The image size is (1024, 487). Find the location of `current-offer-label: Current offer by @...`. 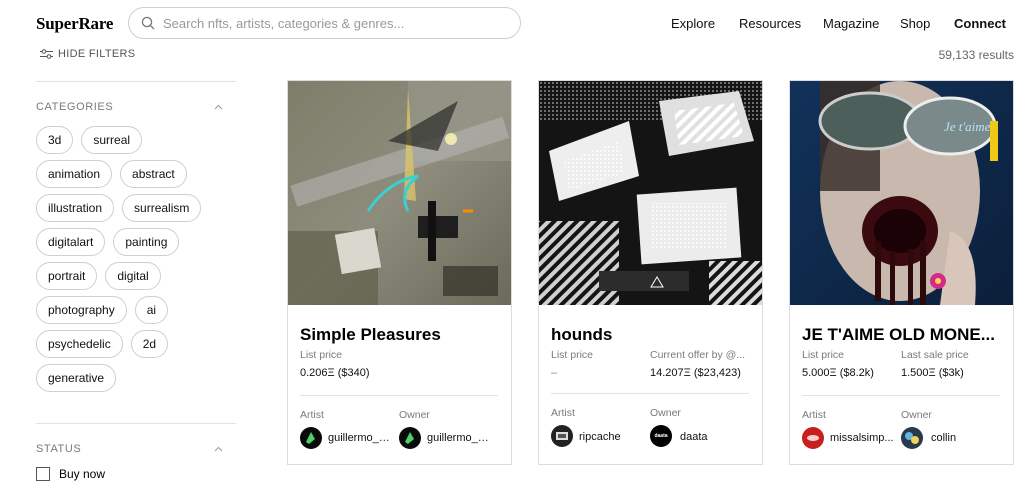

current-offer-label: Current offer by @... is located at coordinates (698, 355).